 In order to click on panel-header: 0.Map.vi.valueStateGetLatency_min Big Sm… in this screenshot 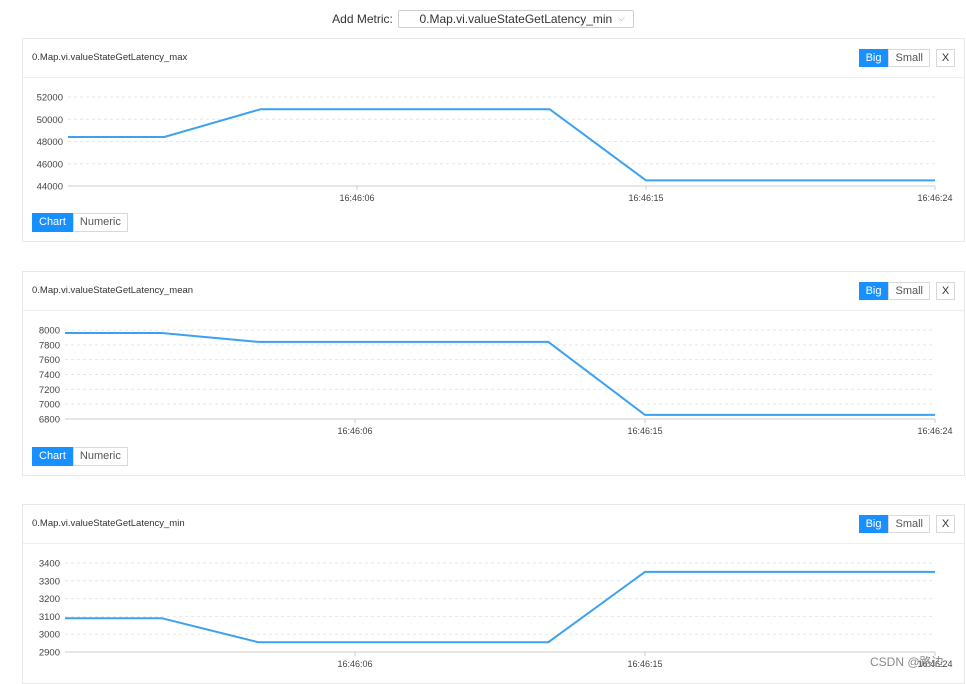, I will do `click(493, 524)`.